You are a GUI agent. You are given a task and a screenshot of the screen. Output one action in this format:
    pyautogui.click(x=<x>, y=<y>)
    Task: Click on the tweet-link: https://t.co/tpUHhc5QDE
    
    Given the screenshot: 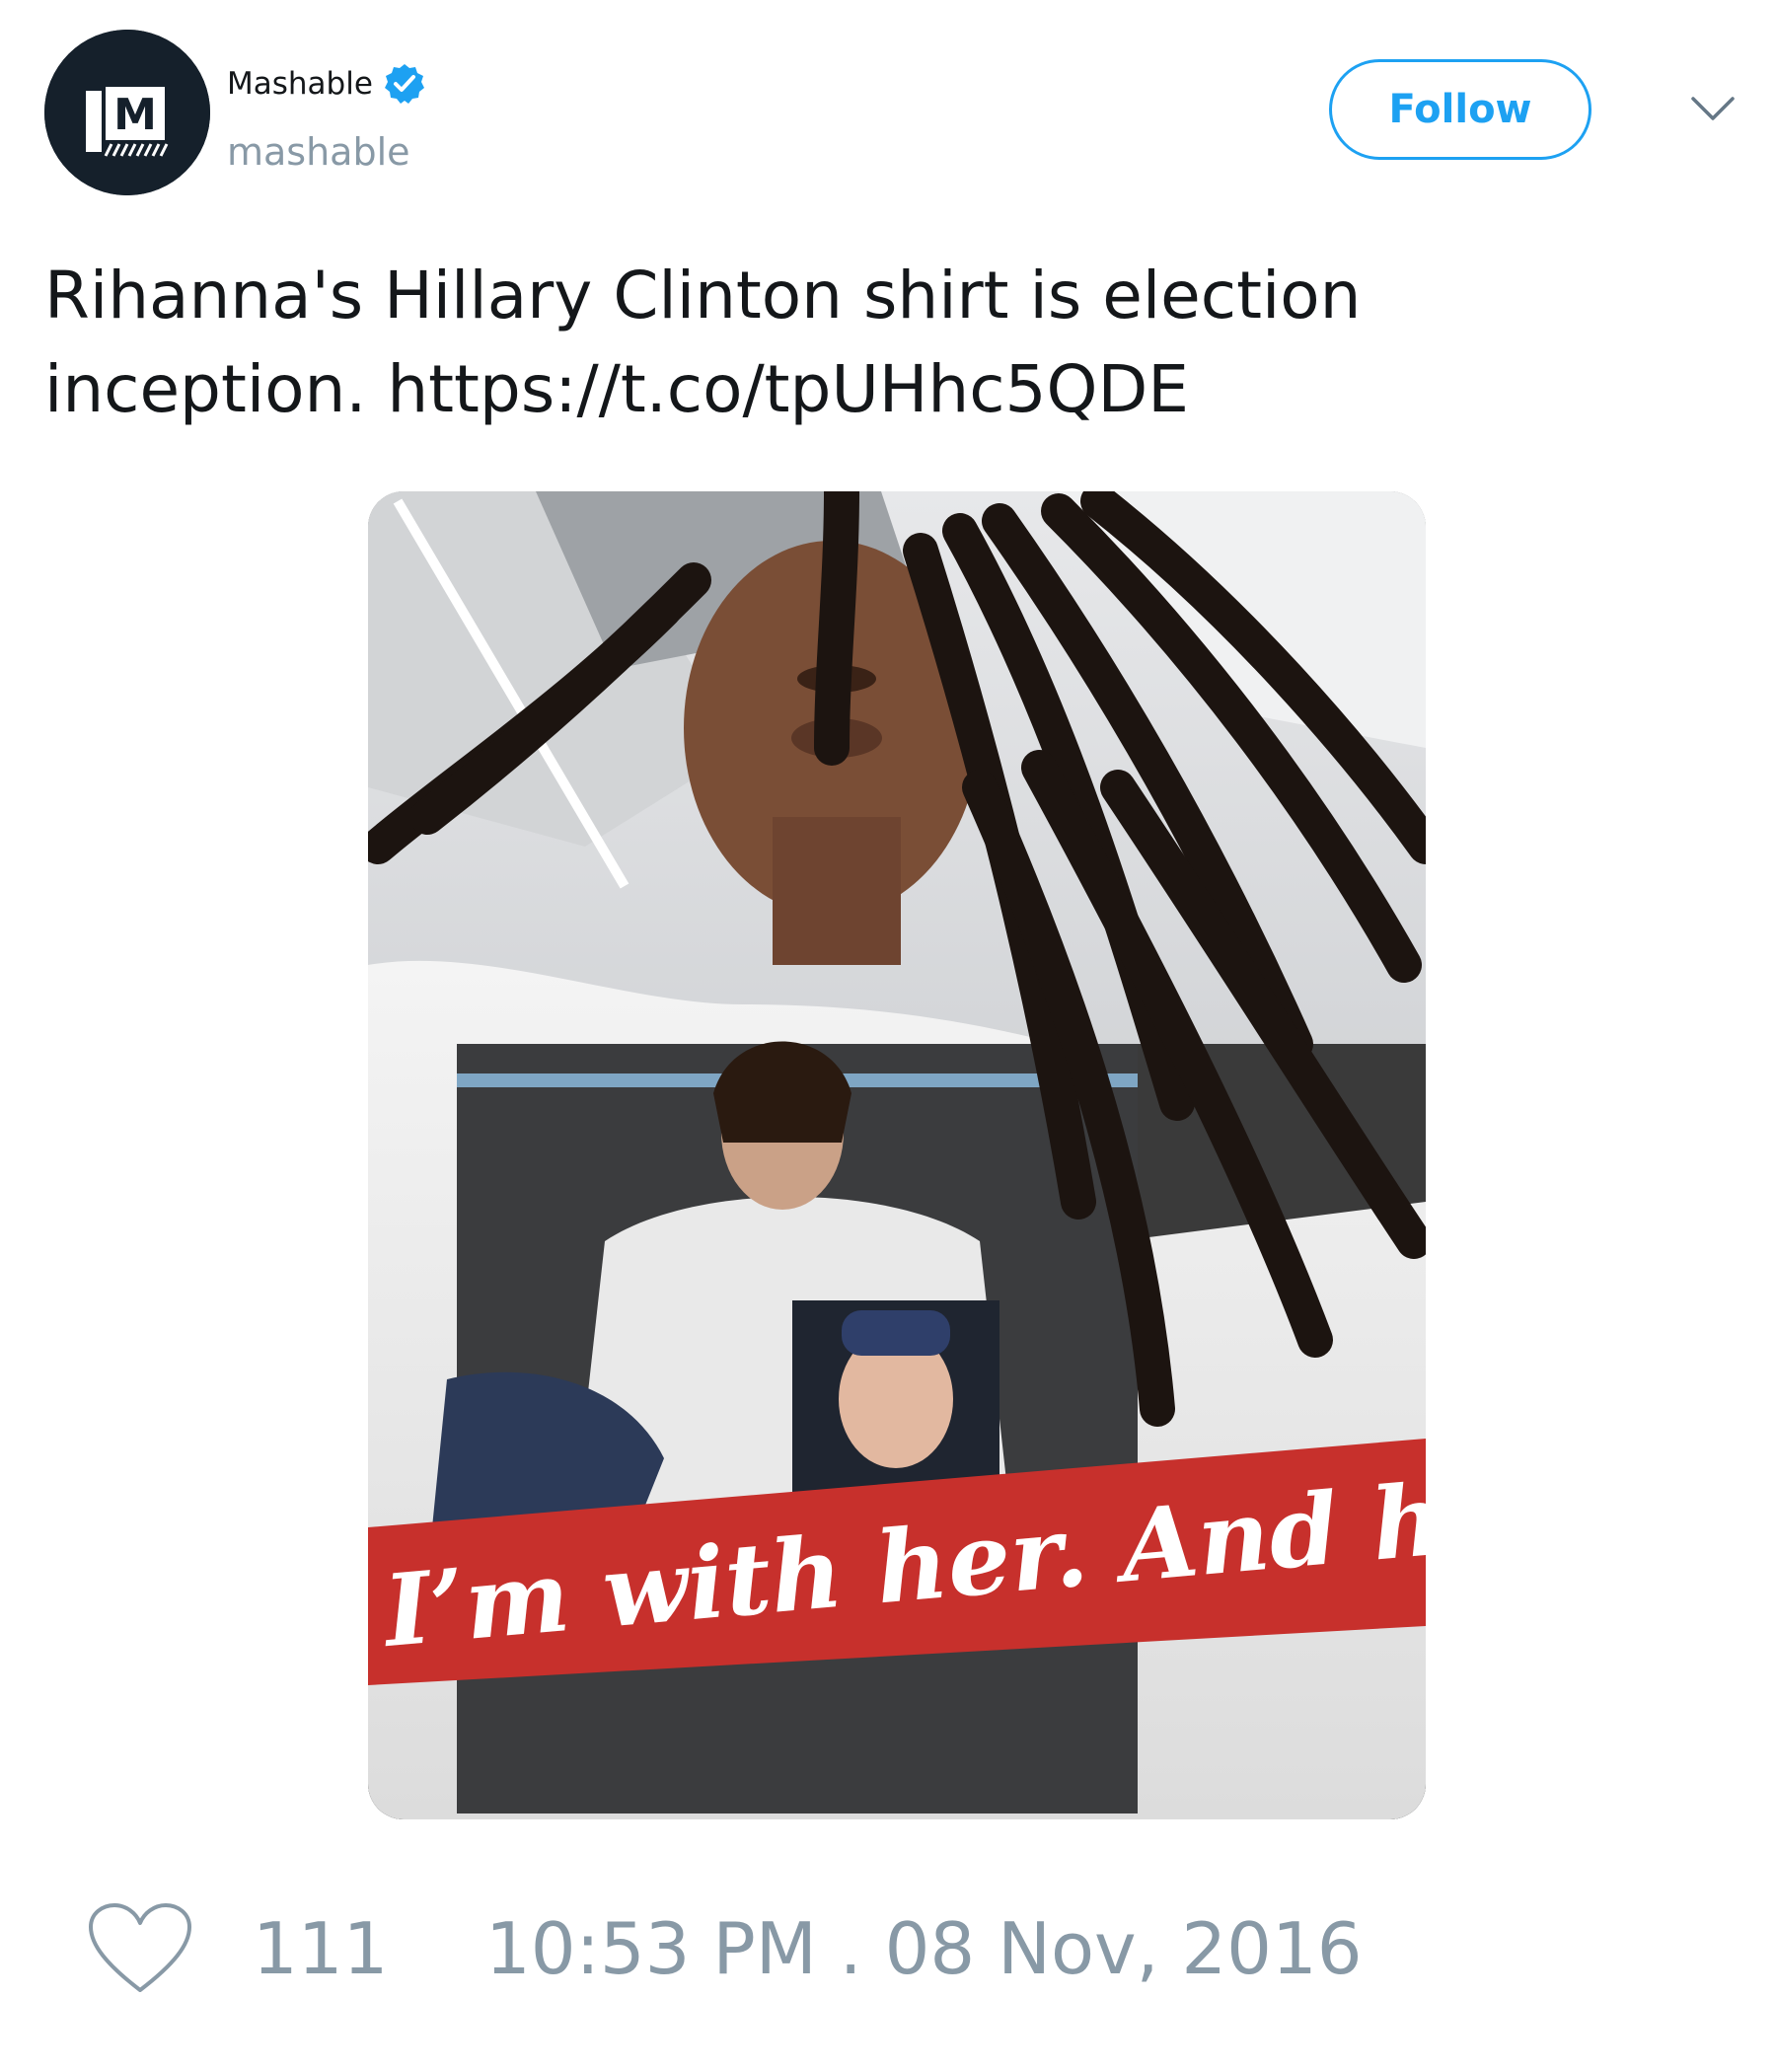 What is the action you would take?
    pyautogui.click(x=788, y=389)
    